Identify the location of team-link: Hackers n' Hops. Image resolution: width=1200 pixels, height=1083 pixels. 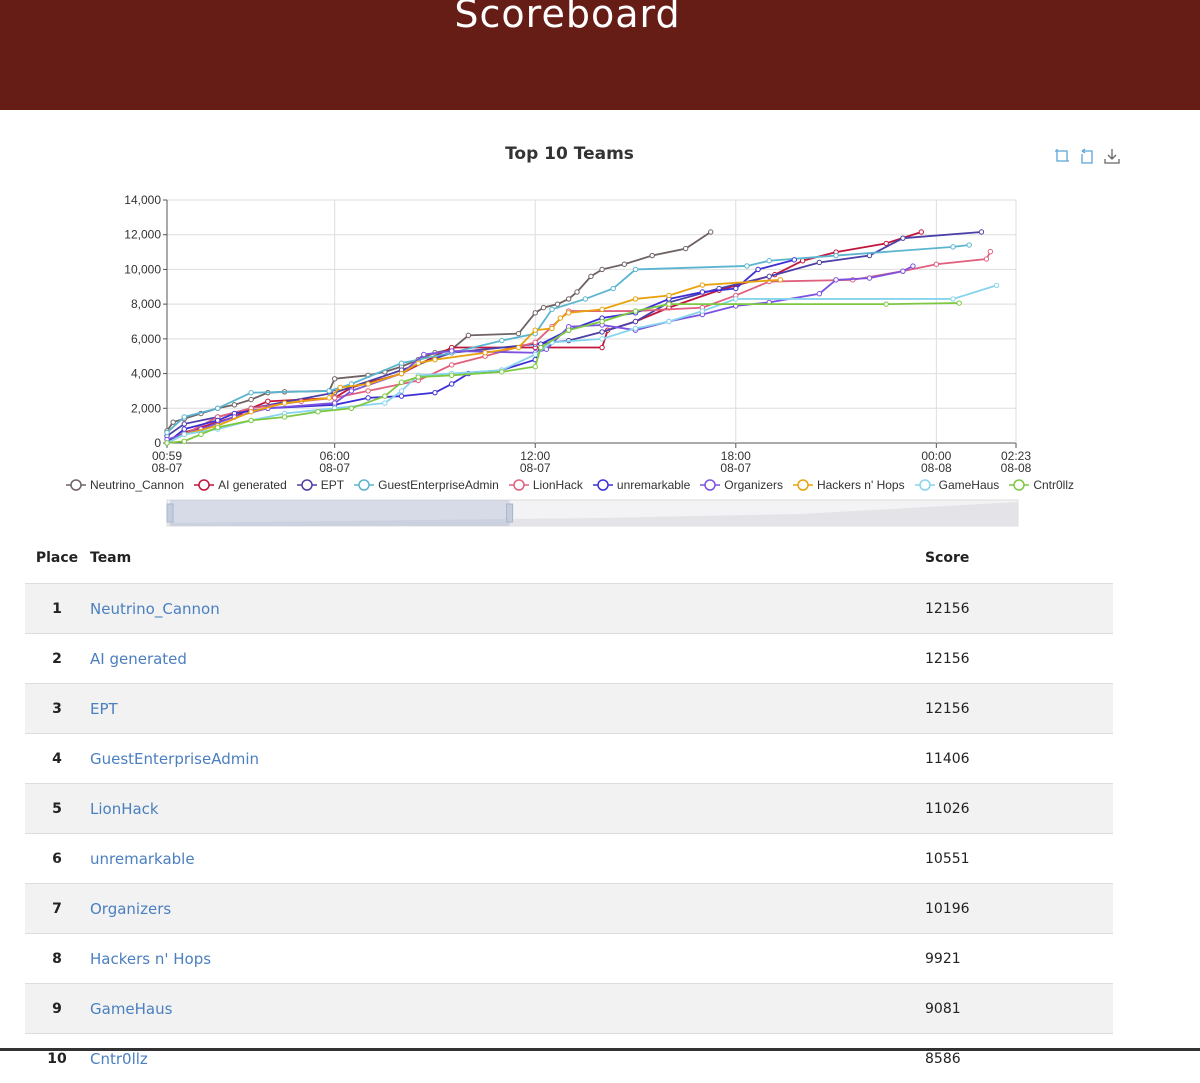
(150, 959).